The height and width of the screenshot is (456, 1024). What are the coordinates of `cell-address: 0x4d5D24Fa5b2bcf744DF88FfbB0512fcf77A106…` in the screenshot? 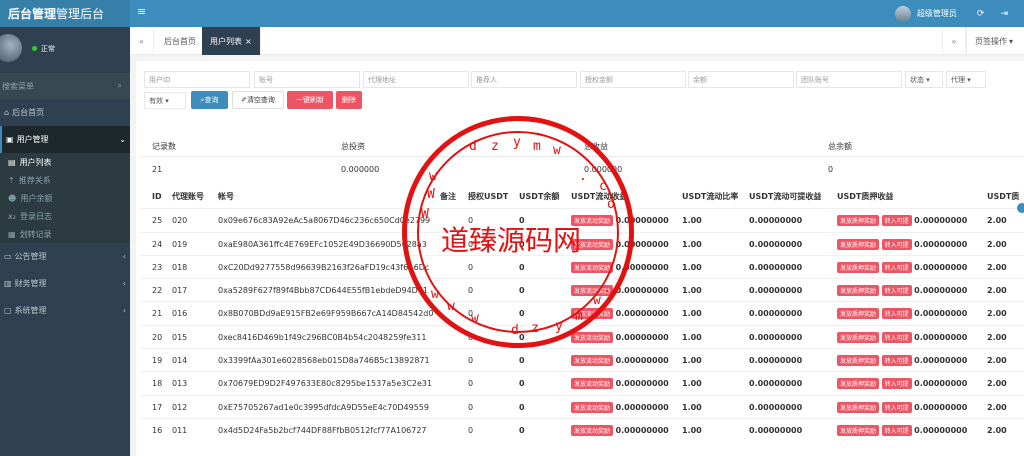 It's located at (322, 430).